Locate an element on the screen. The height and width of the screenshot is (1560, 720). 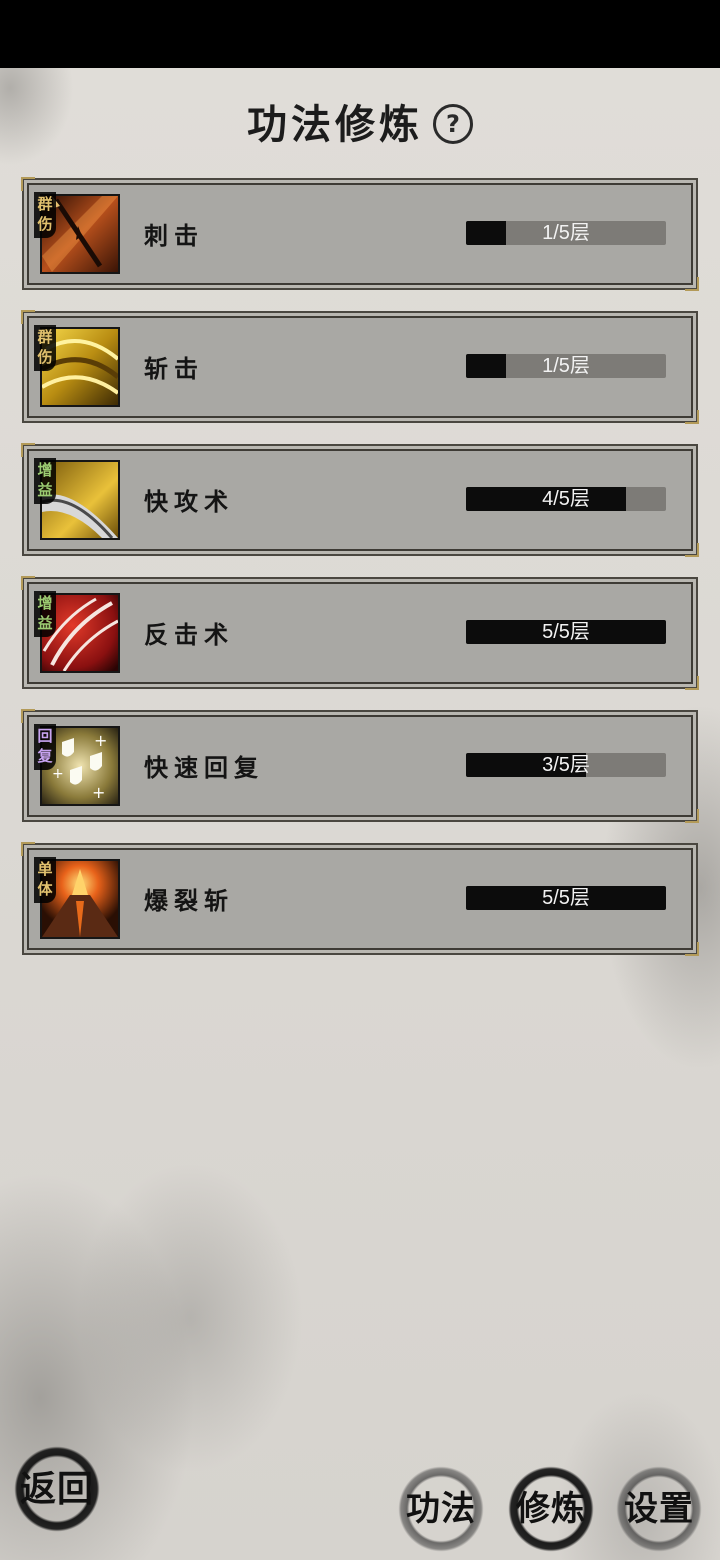
skill-name: 爆裂斩 is located at coordinates (189, 900).